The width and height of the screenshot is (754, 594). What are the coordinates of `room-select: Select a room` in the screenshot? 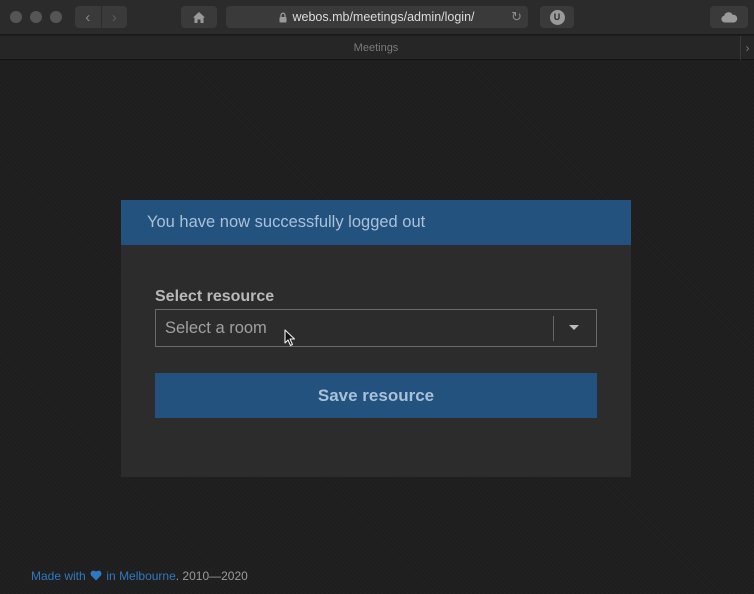 It's located at (376, 328).